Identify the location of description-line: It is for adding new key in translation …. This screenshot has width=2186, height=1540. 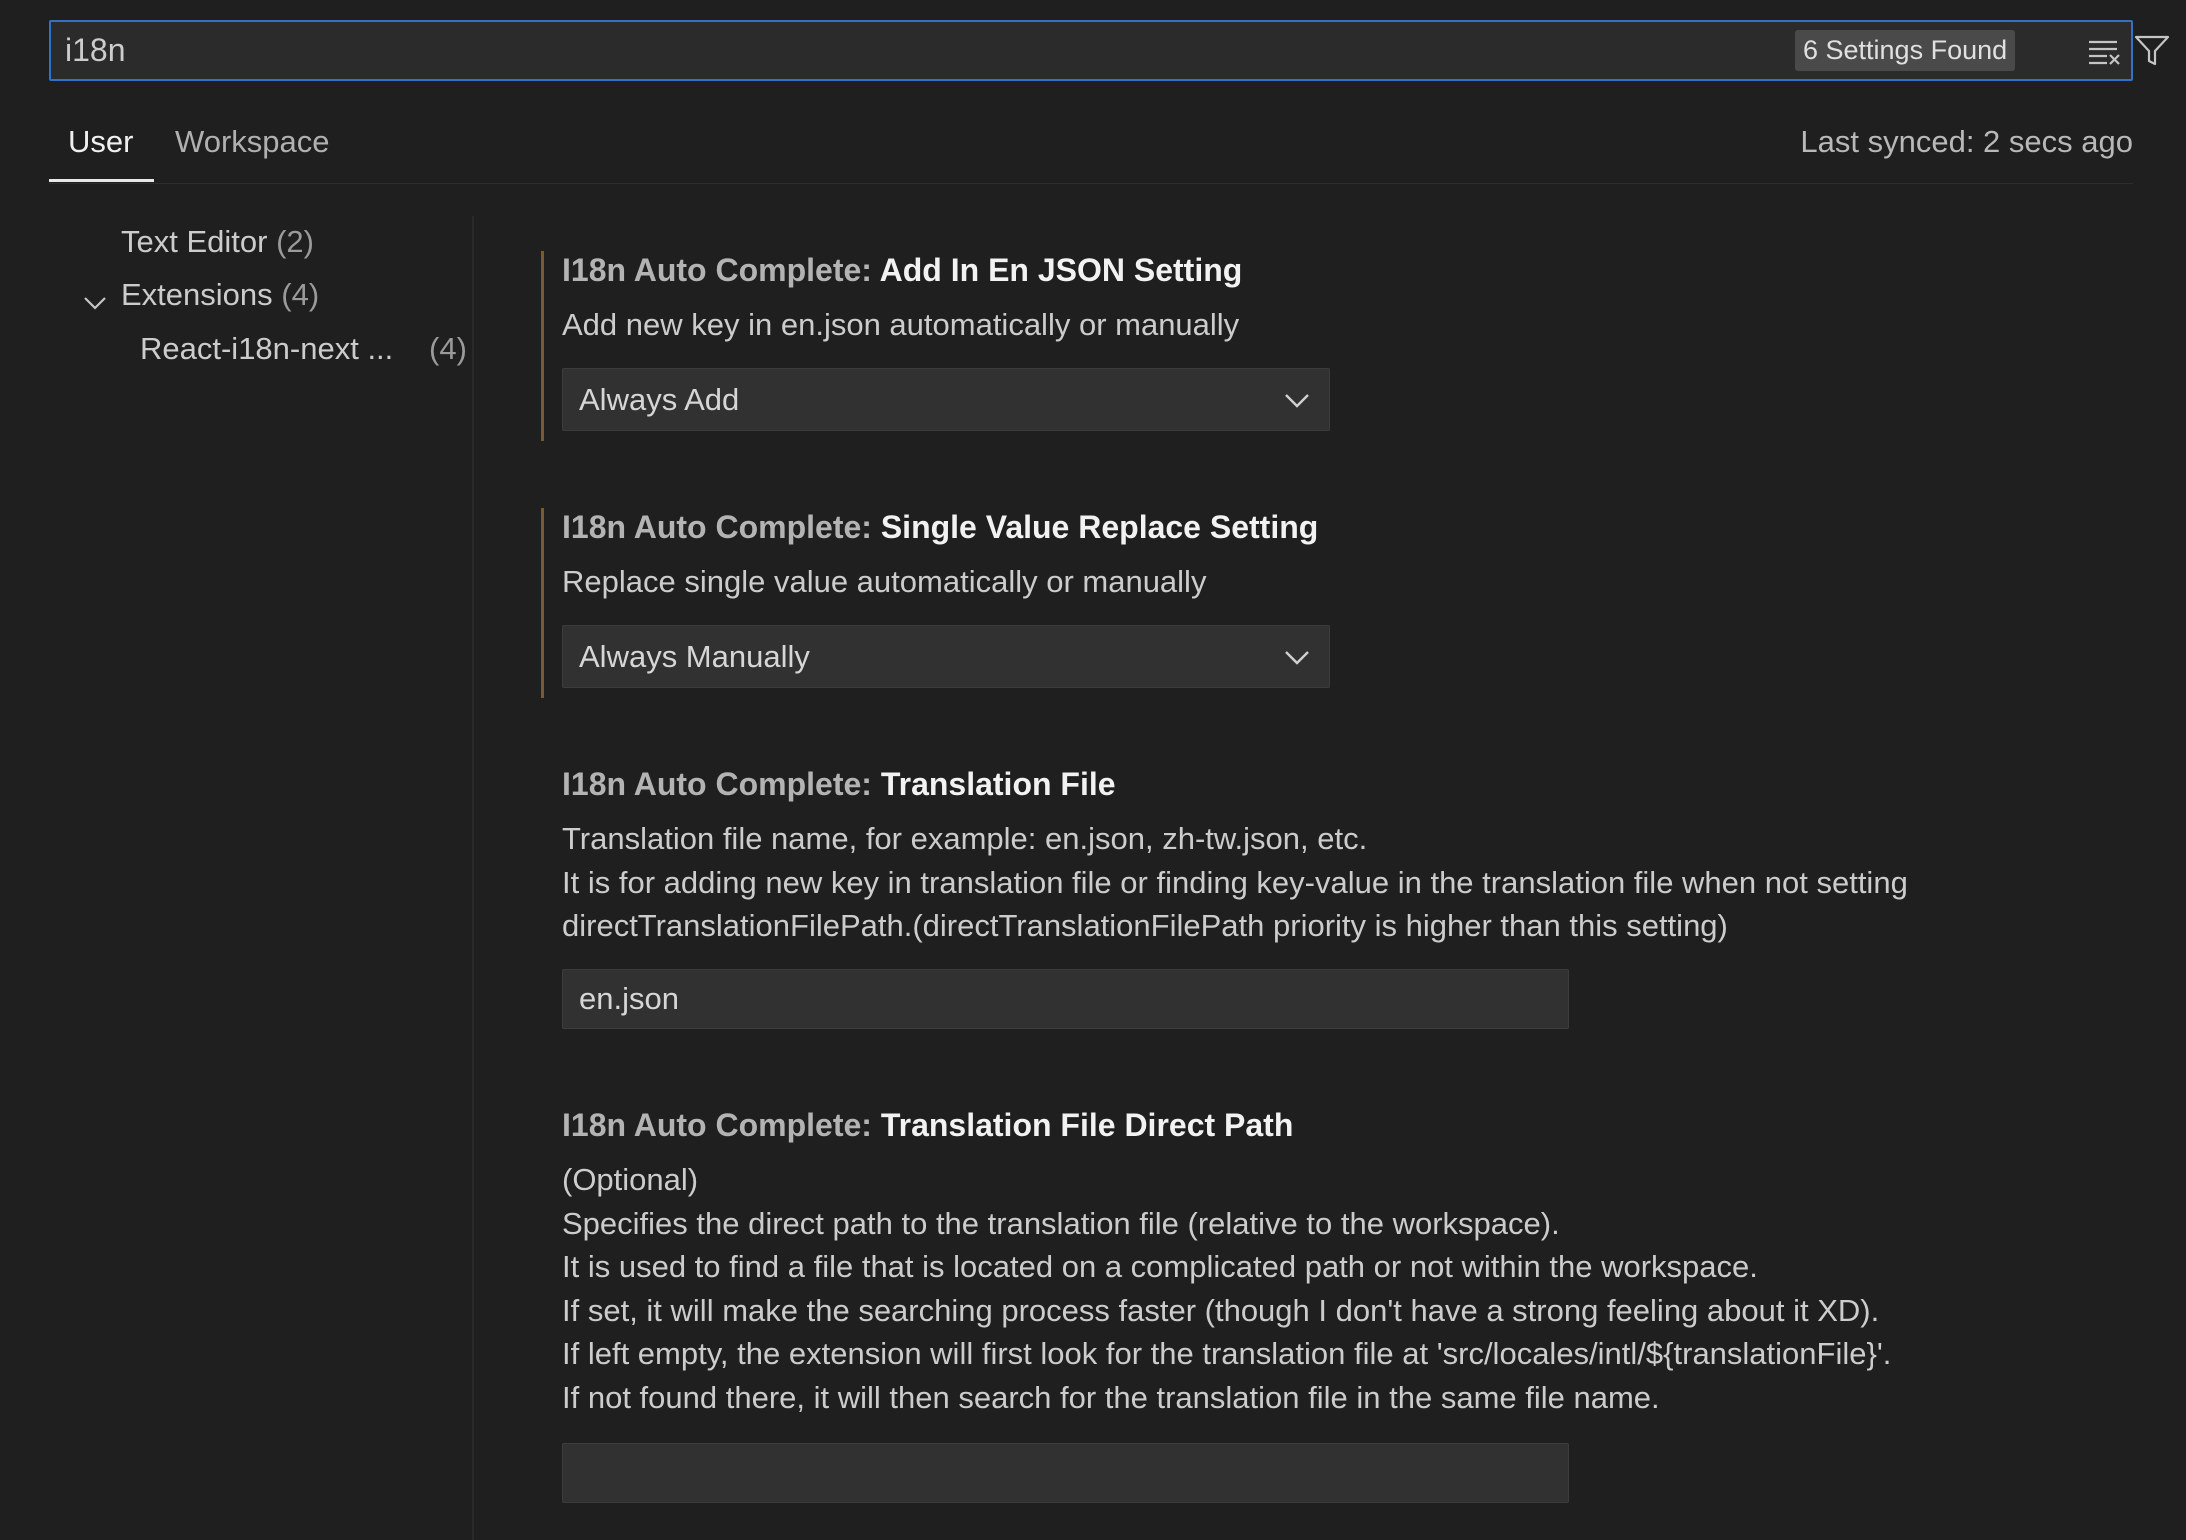
(1235, 882).